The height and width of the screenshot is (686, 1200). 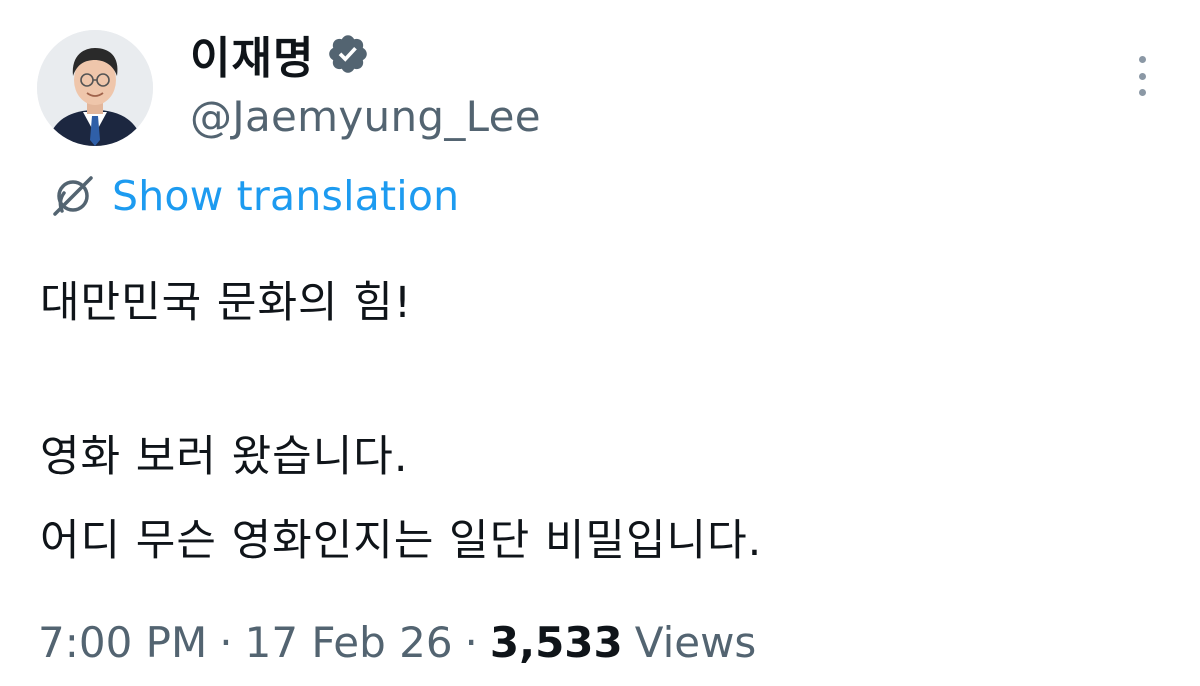 What do you see at coordinates (696, 642) in the screenshot?
I see `views-label: Views` at bounding box center [696, 642].